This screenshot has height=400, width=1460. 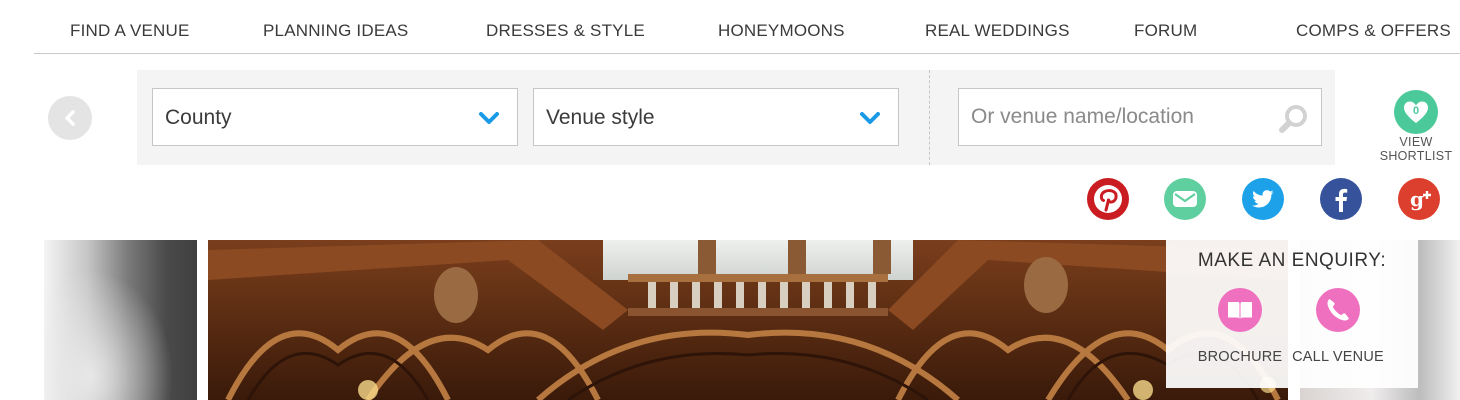 What do you see at coordinates (716, 117) in the screenshot?
I see `venue-style-select: Venue style` at bounding box center [716, 117].